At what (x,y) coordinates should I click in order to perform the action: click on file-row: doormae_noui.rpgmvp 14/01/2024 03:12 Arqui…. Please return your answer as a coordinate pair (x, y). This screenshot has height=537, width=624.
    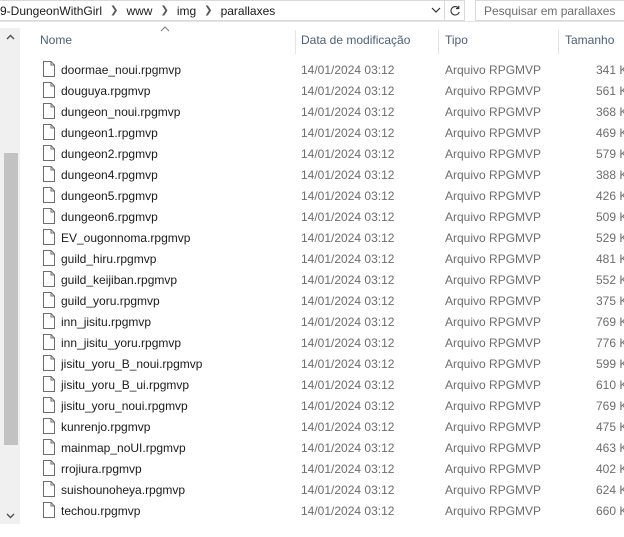
    Looking at the image, I should click on (322, 69).